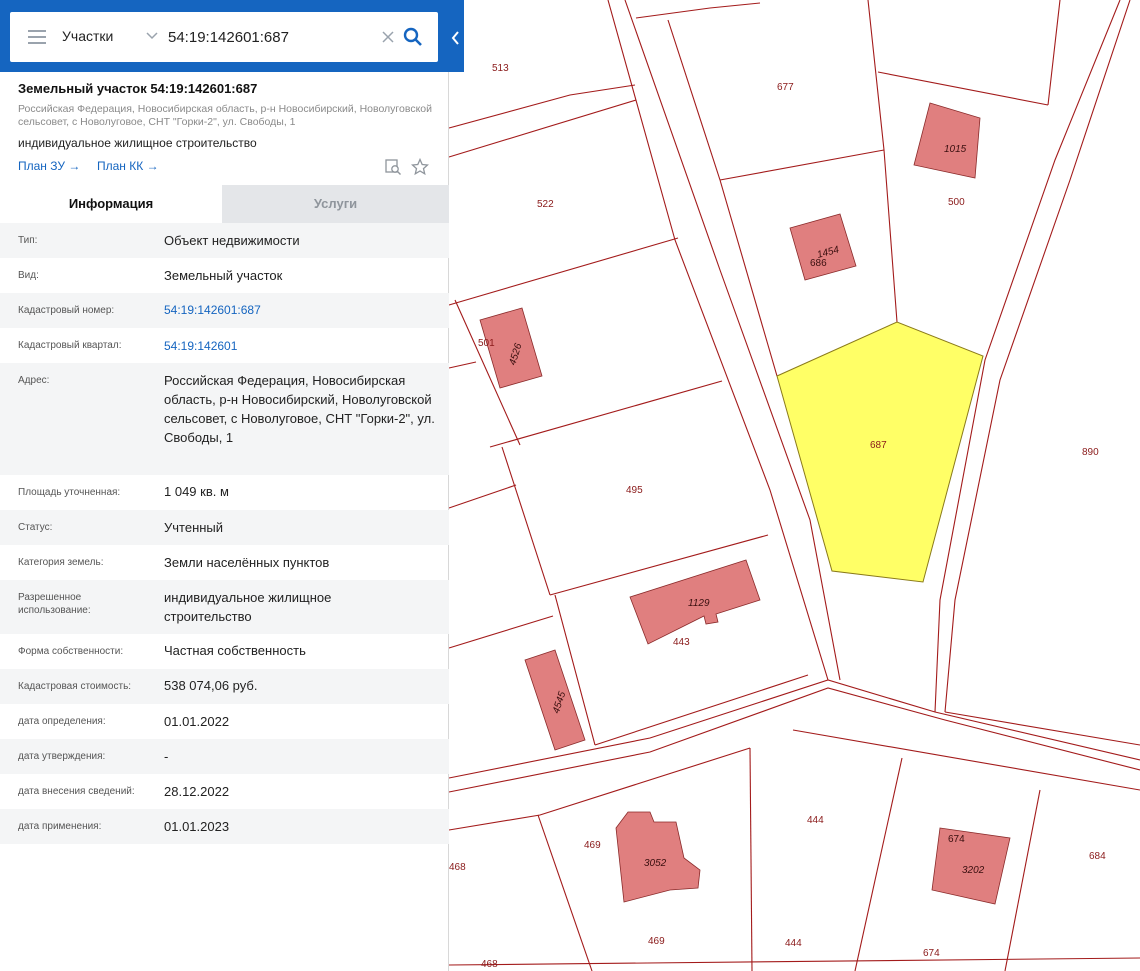  What do you see at coordinates (956, 202) in the screenshot?
I see `svg-text: 500` at bounding box center [956, 202].